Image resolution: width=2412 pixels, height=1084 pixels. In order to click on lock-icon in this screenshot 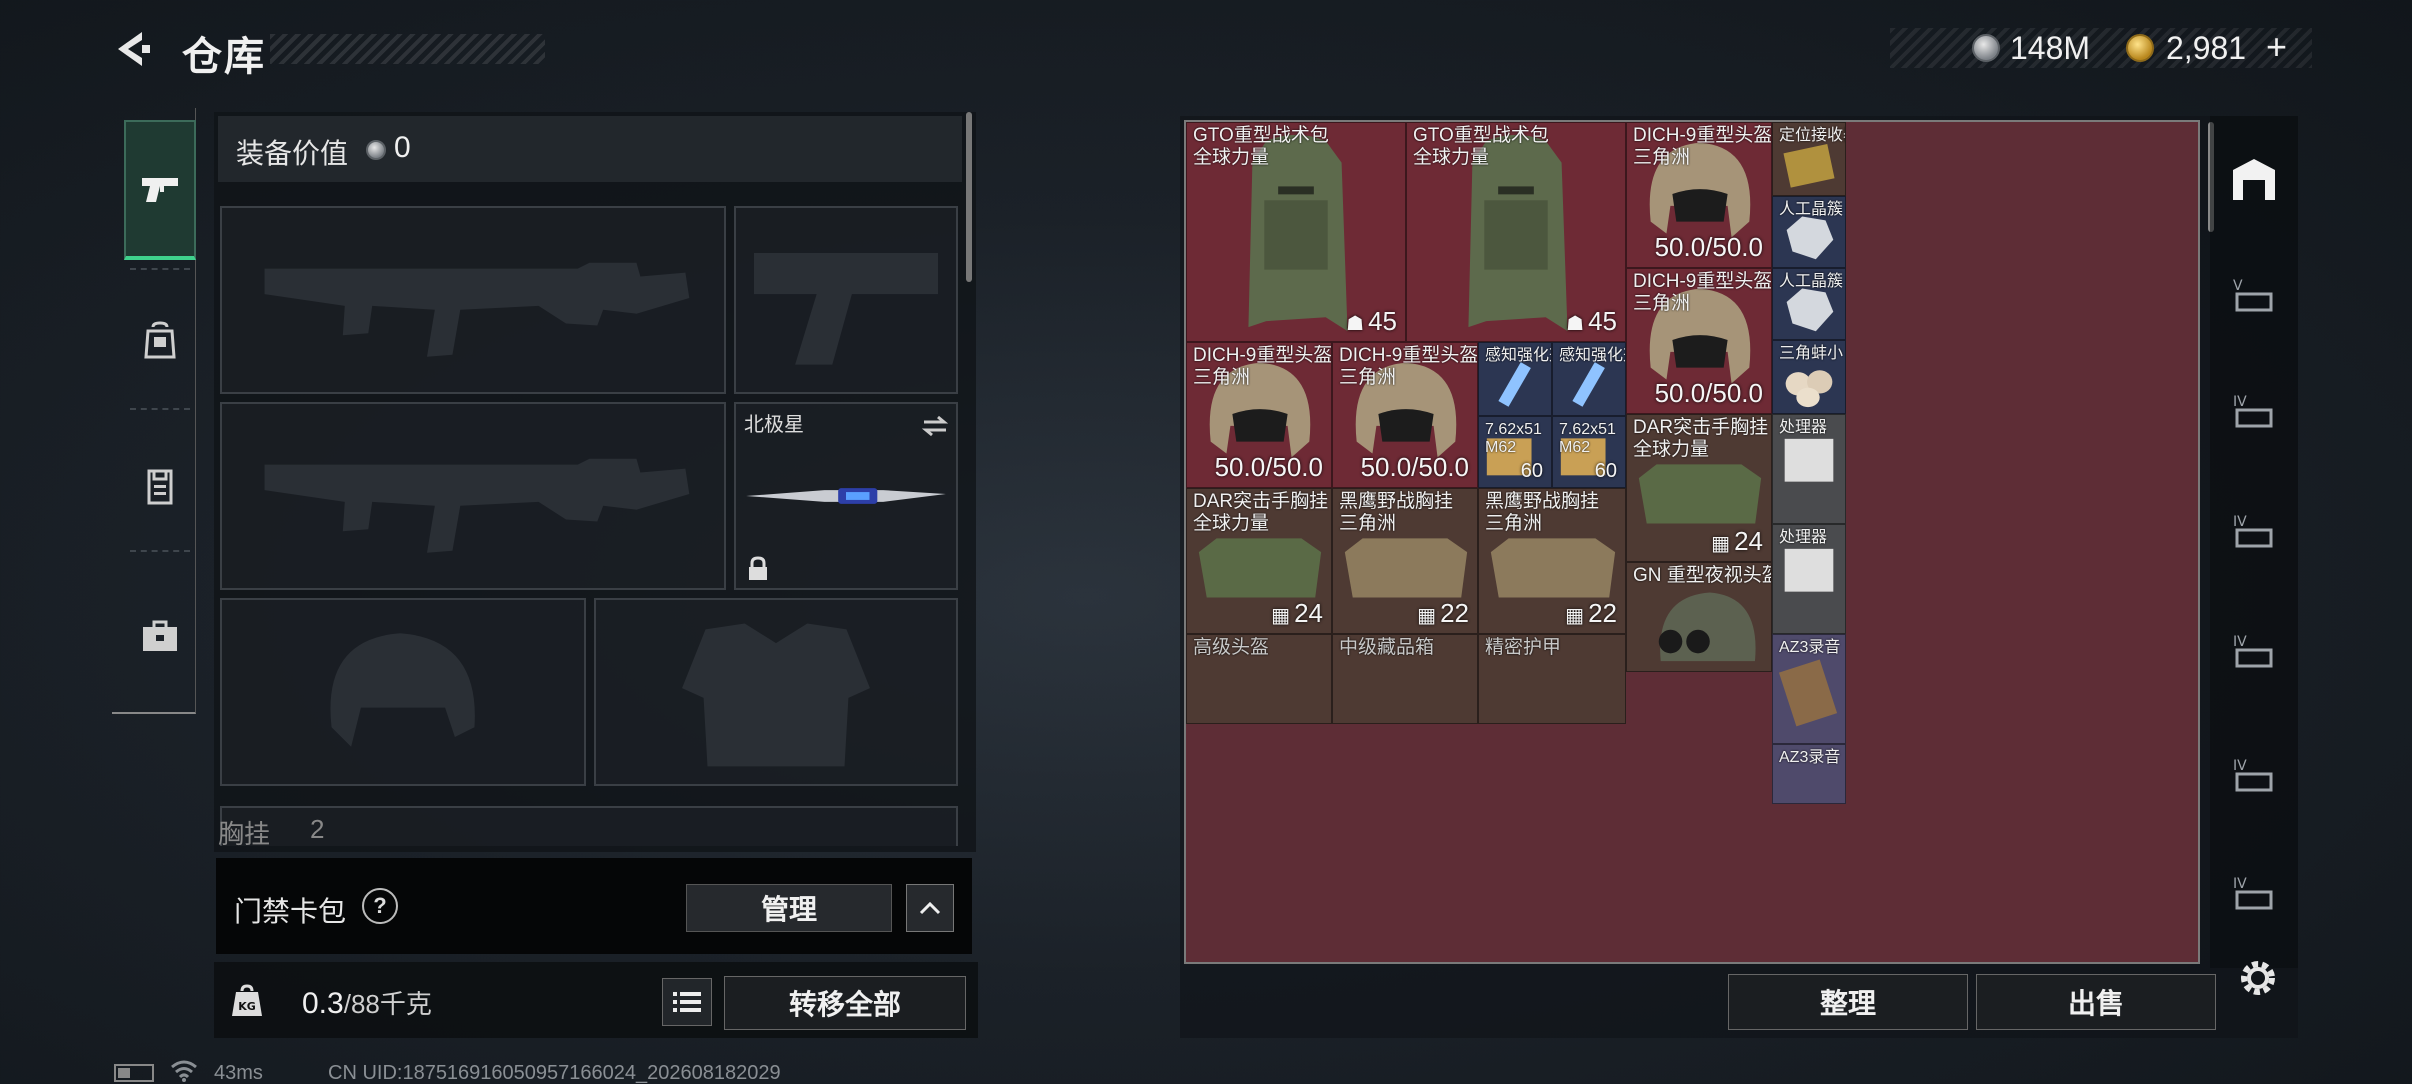, I will do `click(758, 568)`.